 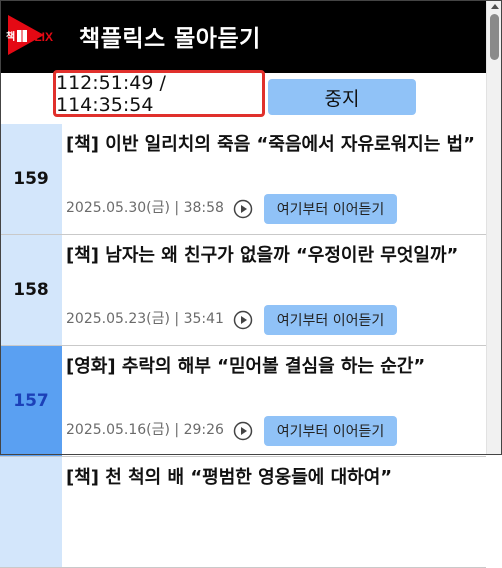 I want to click on playback-time-display: 112:51:49 / 114:35:54, so click(x=159, y=93).